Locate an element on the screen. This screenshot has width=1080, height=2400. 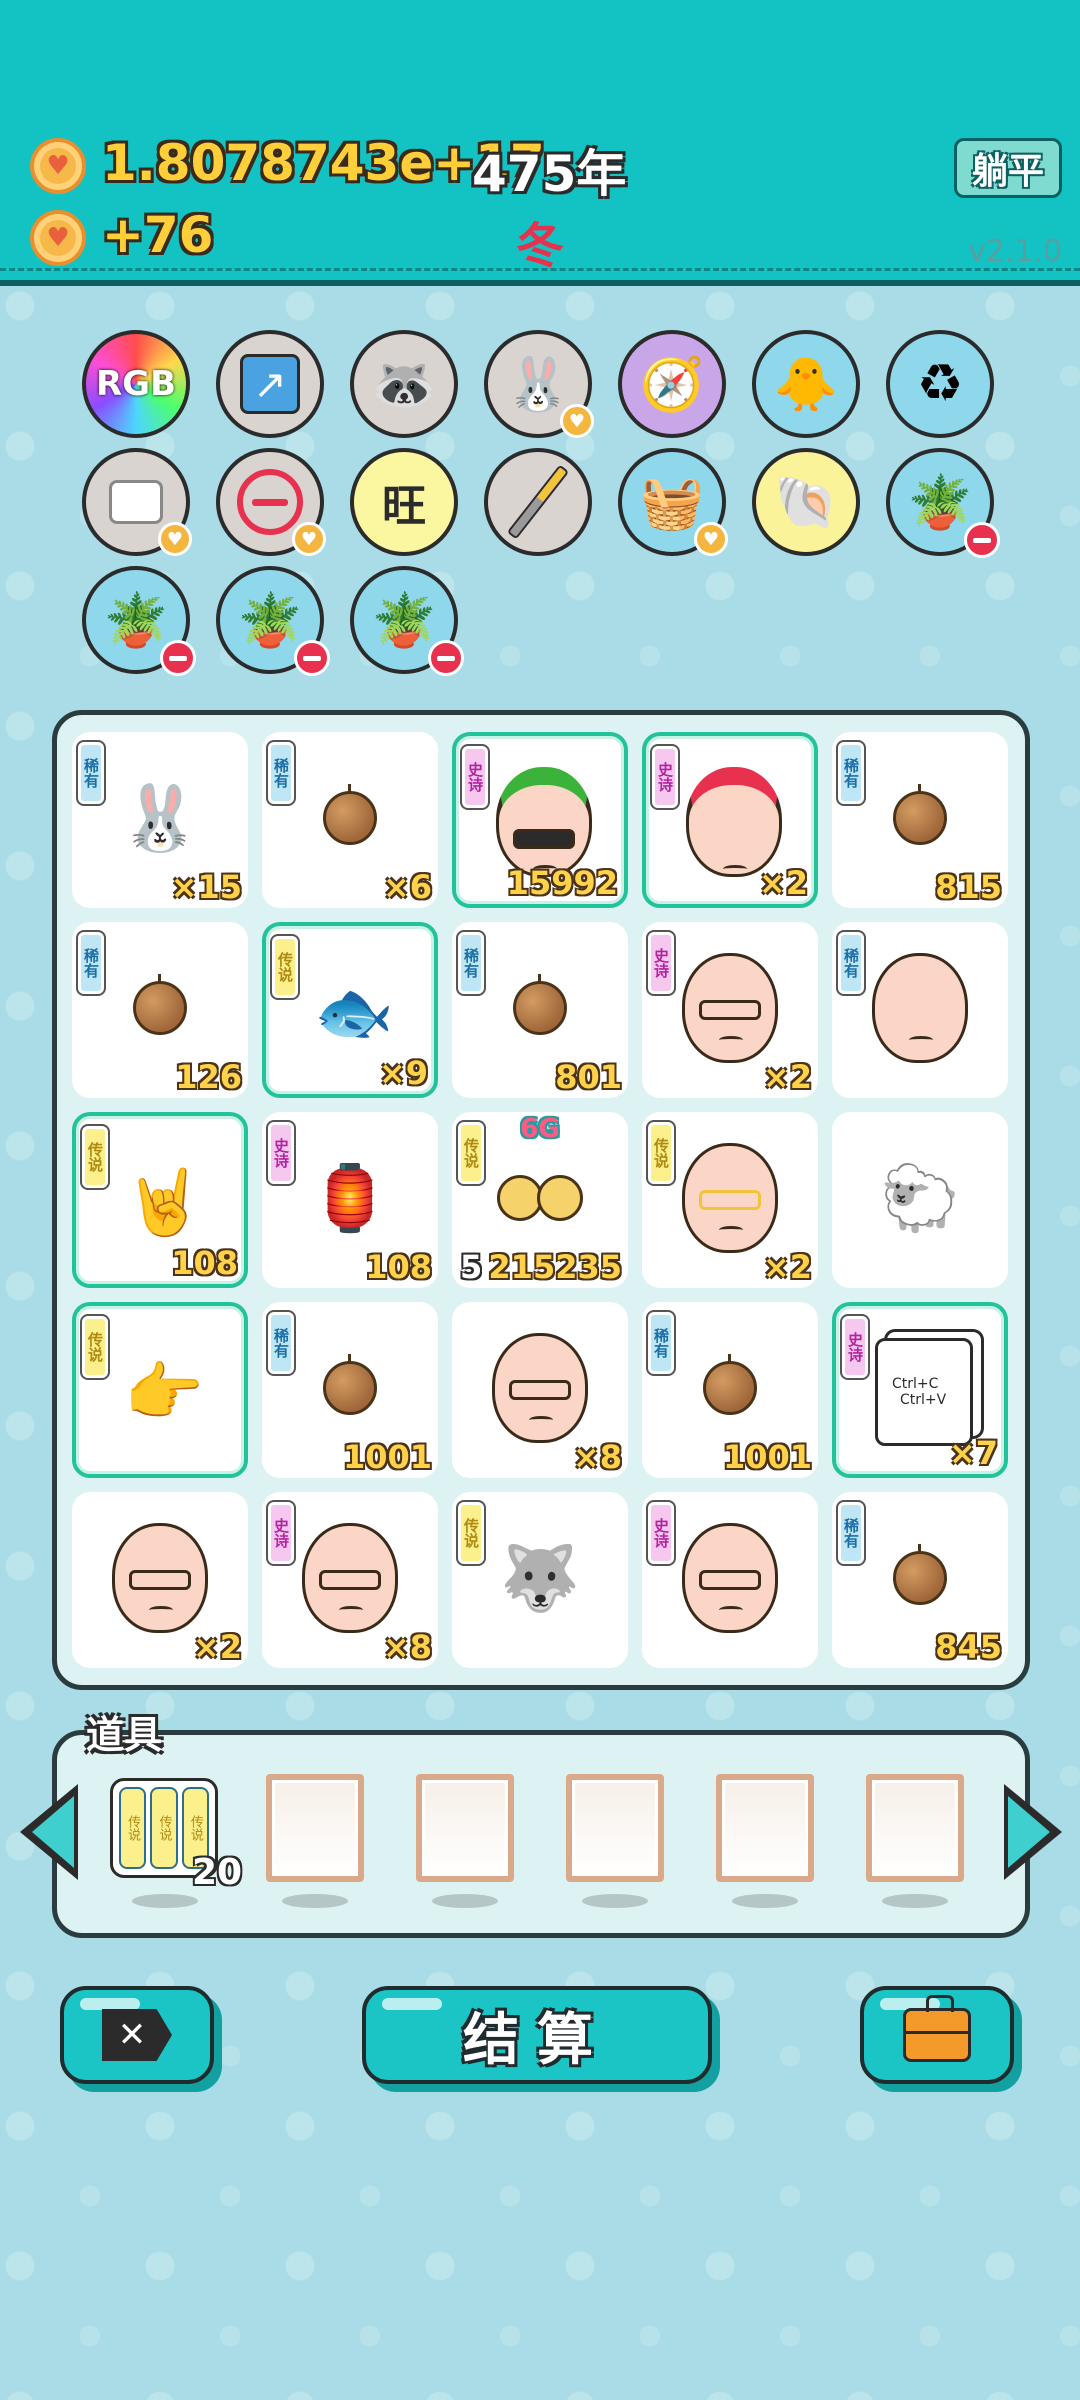
rgb-symbol: RGB is located at coordinates (136, 384).